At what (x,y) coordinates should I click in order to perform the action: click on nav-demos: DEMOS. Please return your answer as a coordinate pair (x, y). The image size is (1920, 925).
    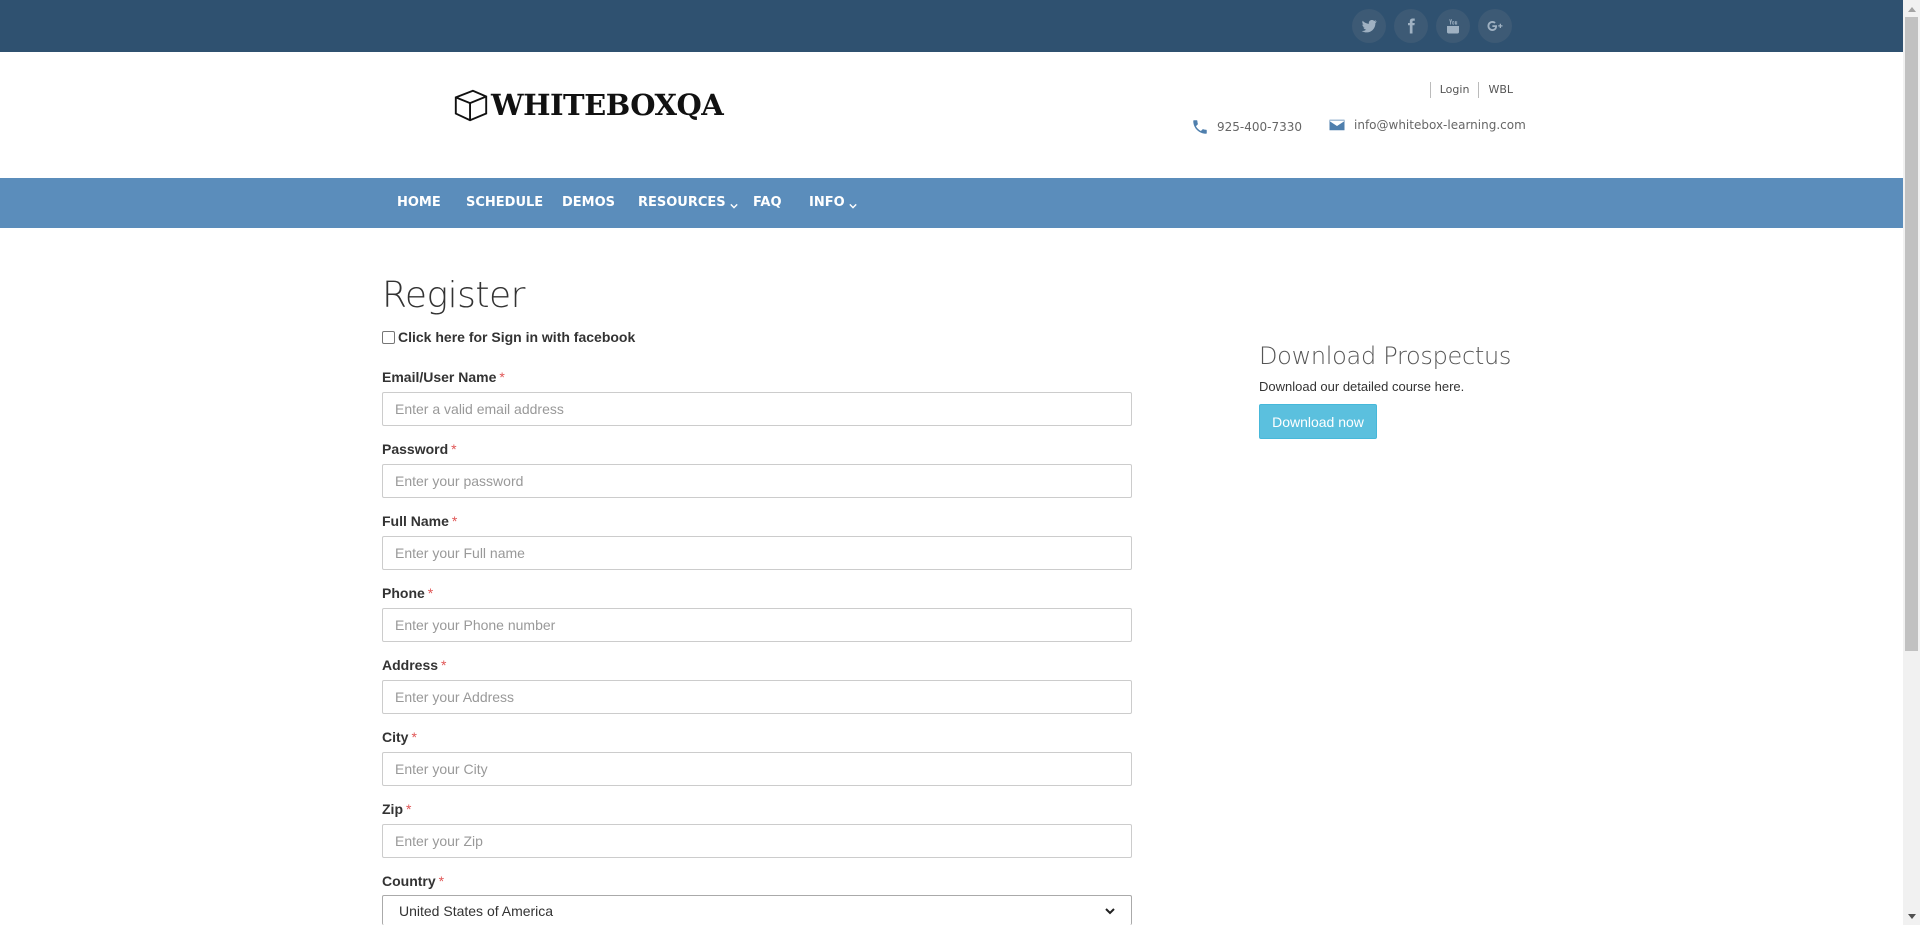
    Looking at the image, I should click on (588, 202).